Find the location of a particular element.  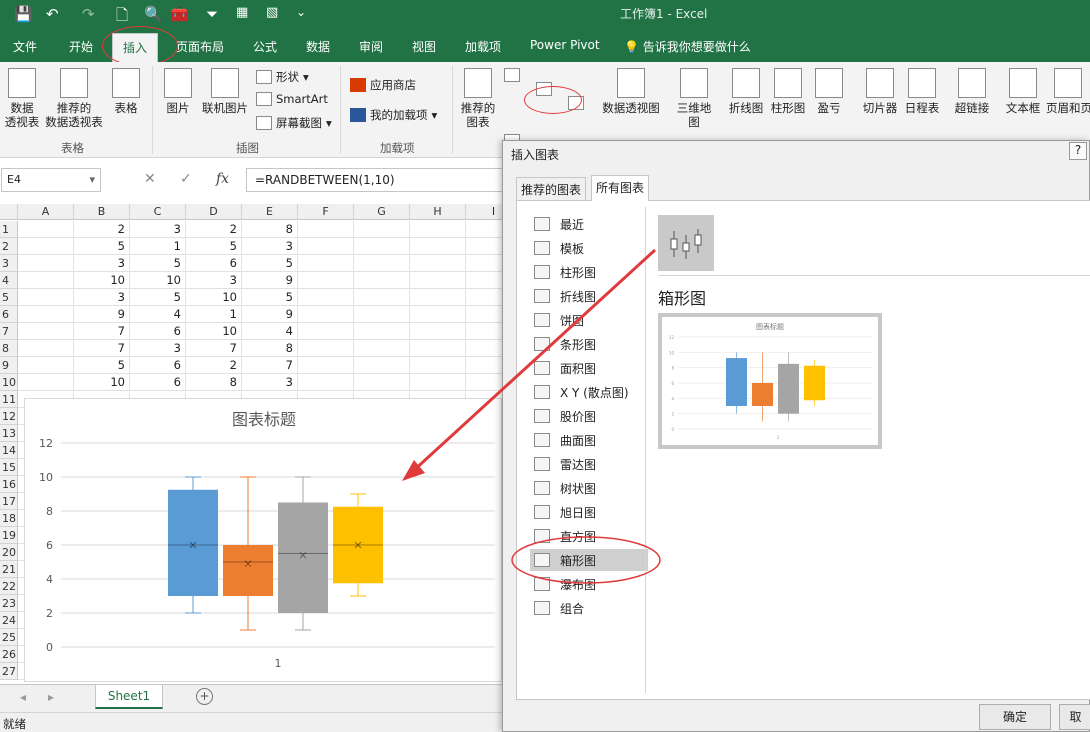

insert-function-icon: fx is located at coordinates (222, 179).